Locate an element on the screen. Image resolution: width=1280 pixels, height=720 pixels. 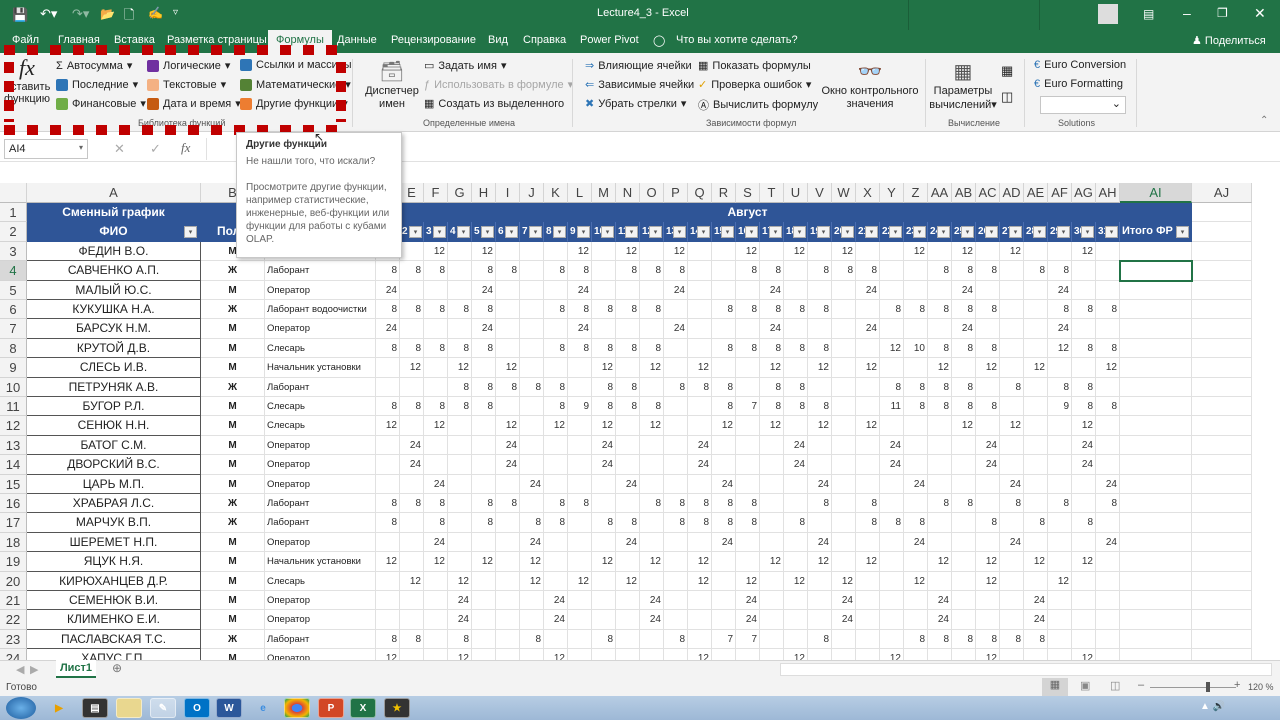
row-header: 24 is located at coordinates (13, 654).